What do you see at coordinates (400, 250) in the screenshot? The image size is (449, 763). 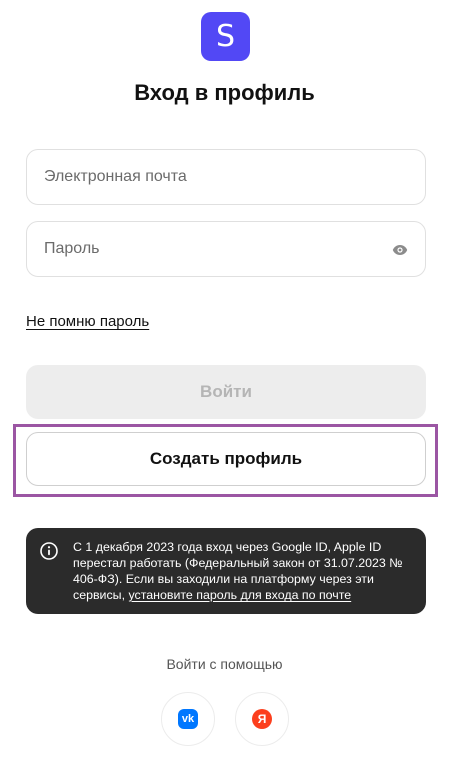 I see `eye-icon` at bounding box center [400, 250].